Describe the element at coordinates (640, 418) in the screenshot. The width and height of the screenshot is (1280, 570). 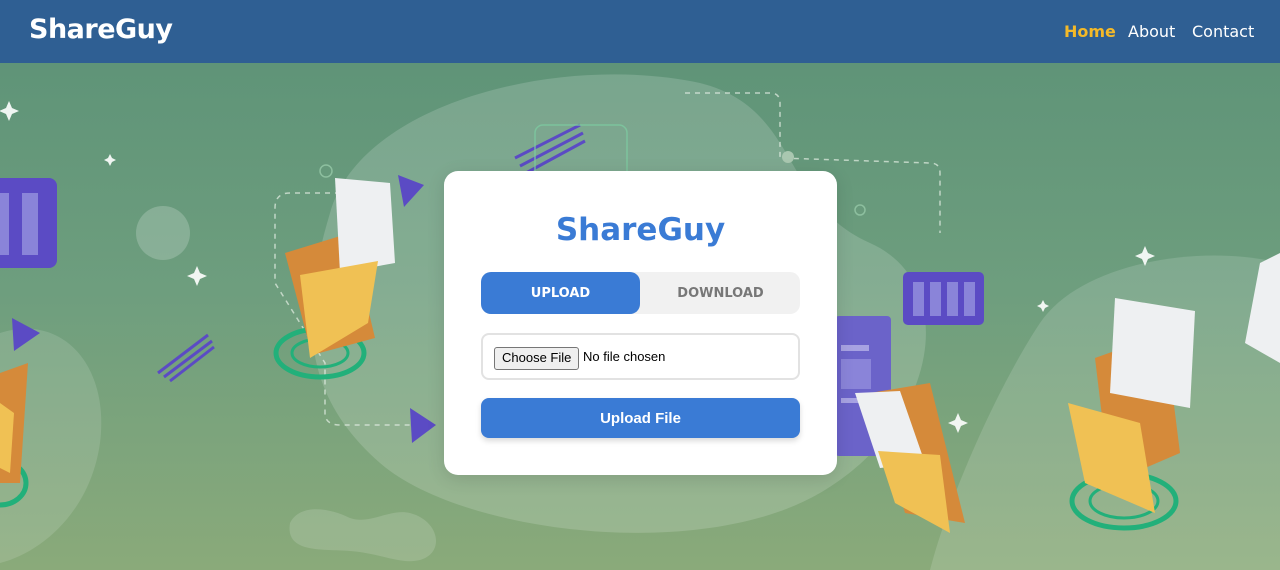
I see `upload-file-button: Upload File` at that location.